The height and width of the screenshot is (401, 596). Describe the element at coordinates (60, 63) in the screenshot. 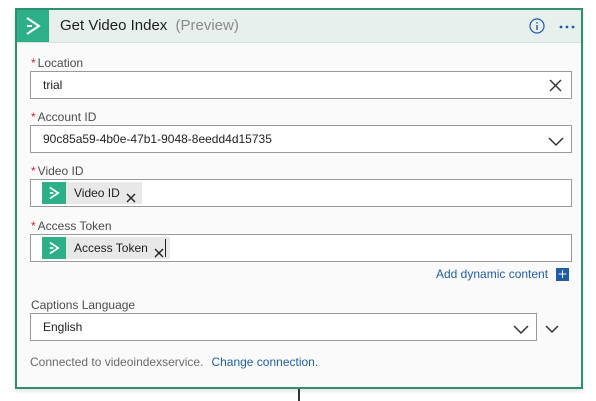

I see `location-label-text: Location` at that location.